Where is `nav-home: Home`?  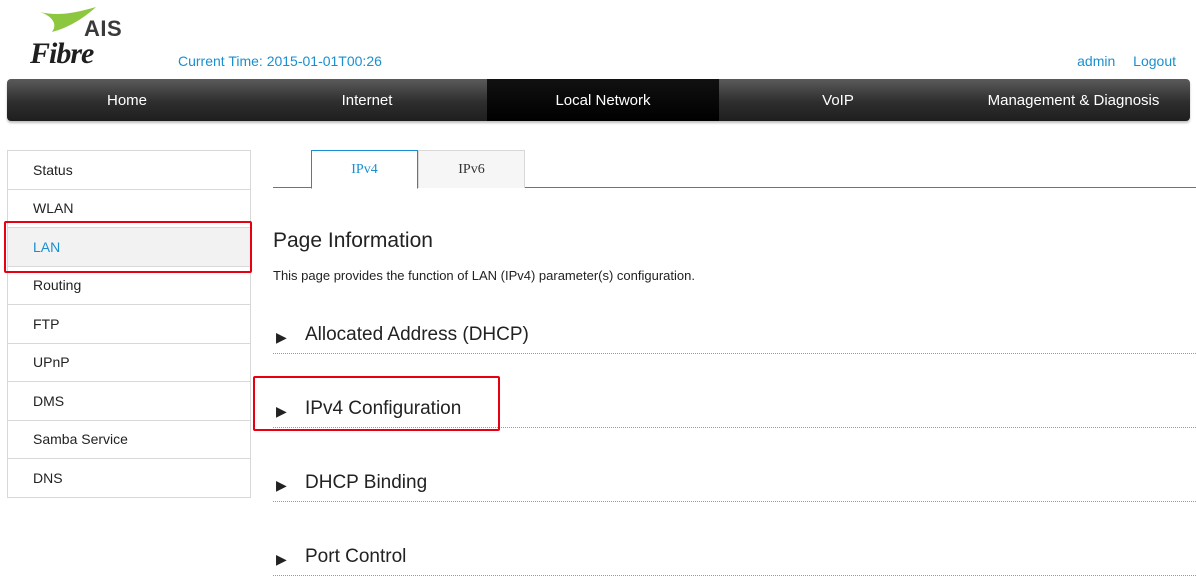 nav-home: Home is located at coordinates (127, 100).